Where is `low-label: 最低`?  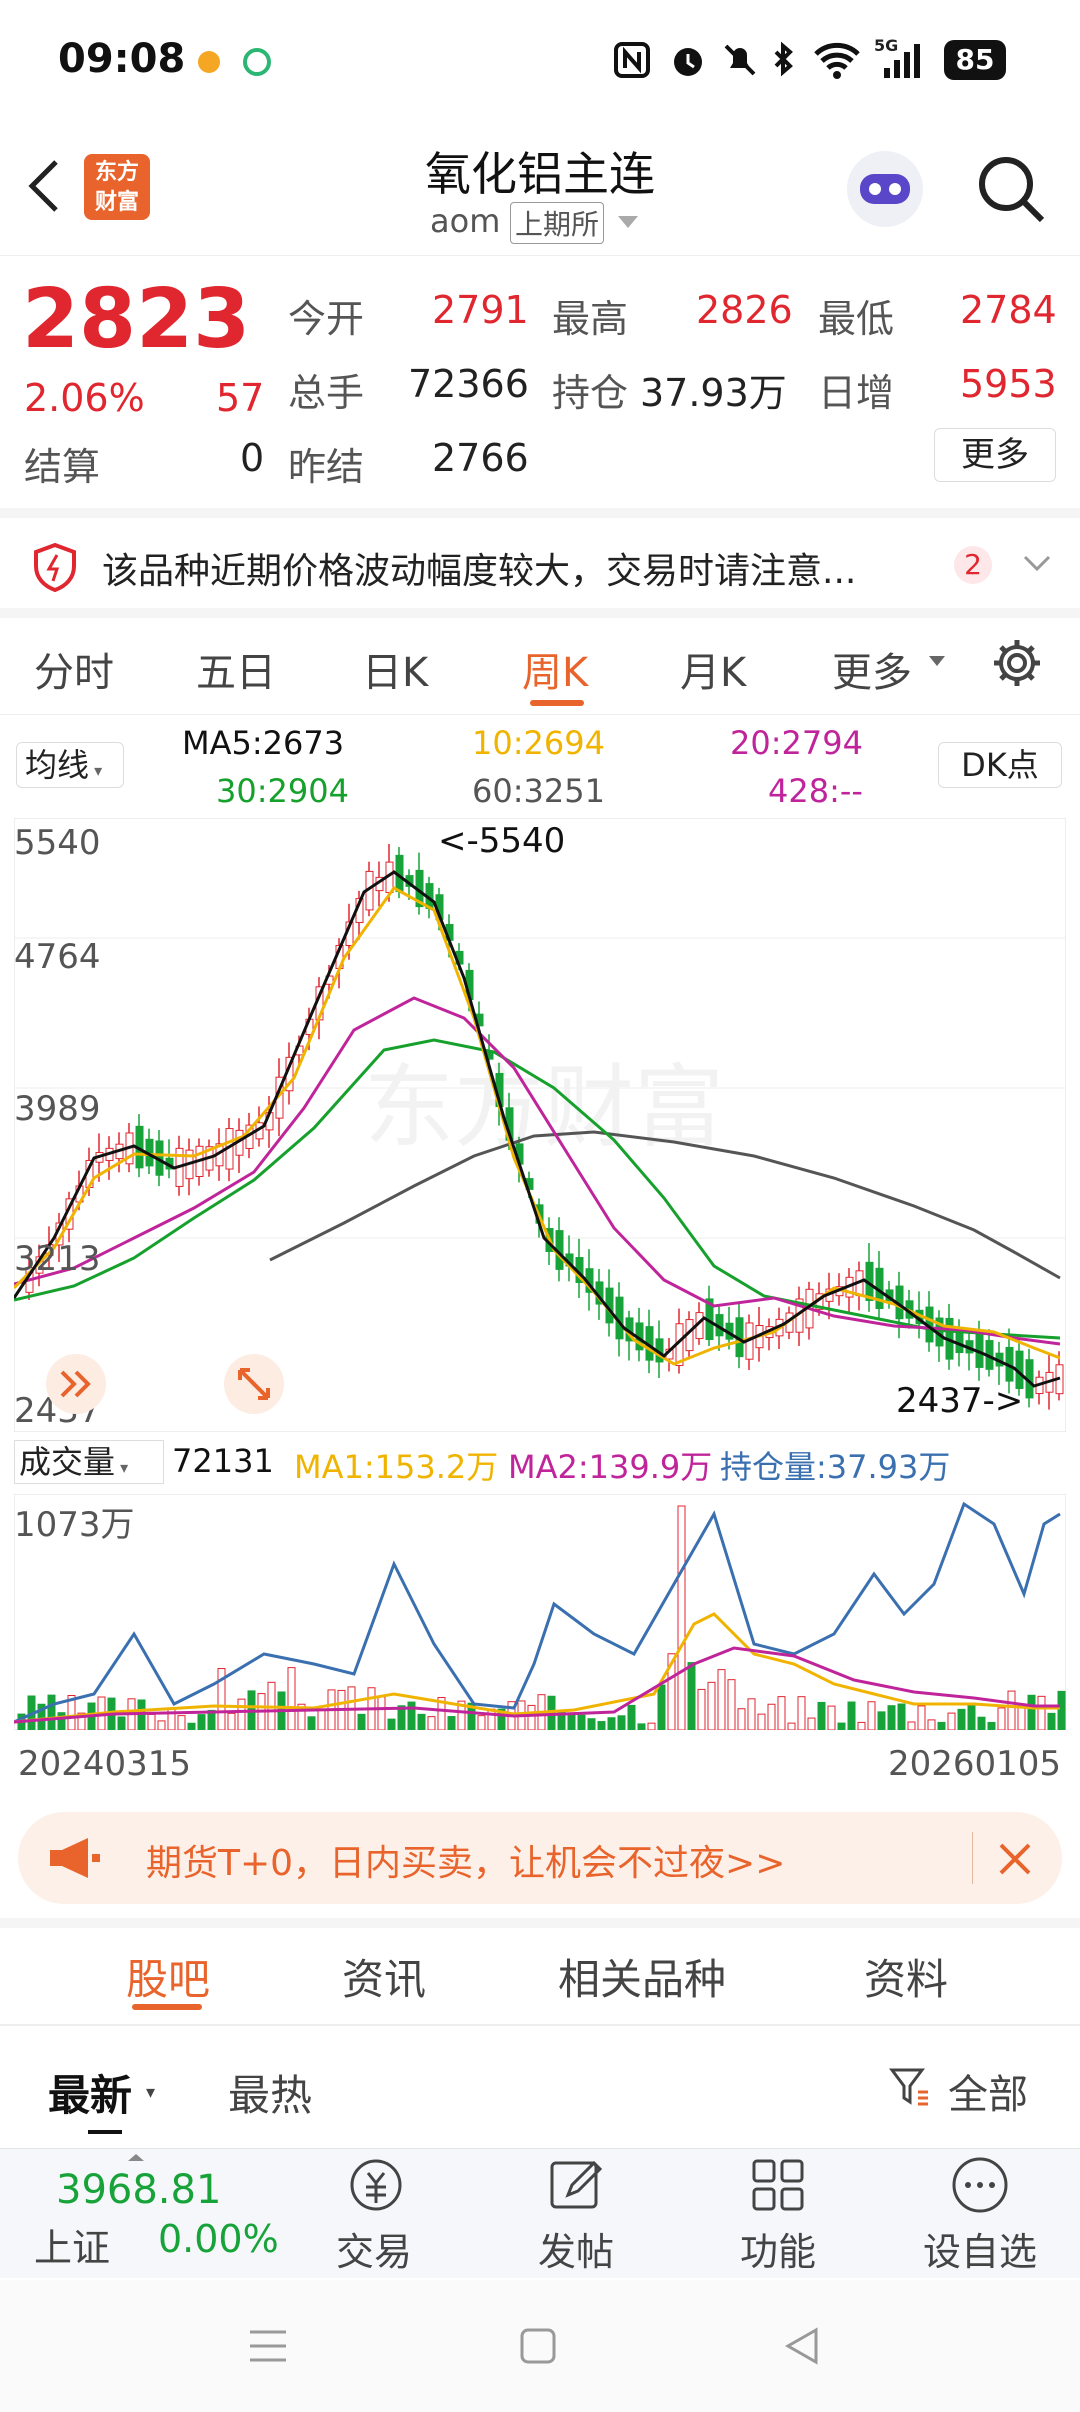 low-label: 最低 is located at coordinates (856, 319).